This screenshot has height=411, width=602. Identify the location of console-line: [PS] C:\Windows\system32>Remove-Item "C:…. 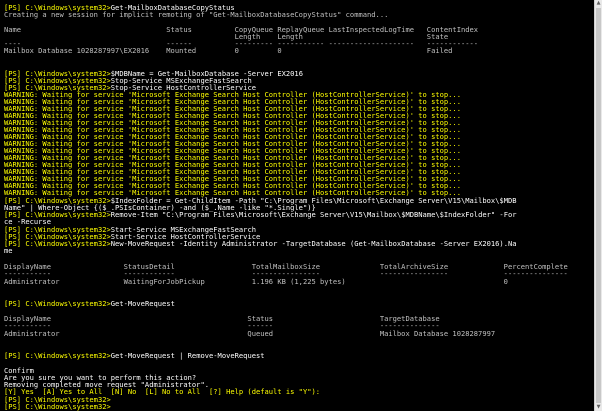
(260, 215).